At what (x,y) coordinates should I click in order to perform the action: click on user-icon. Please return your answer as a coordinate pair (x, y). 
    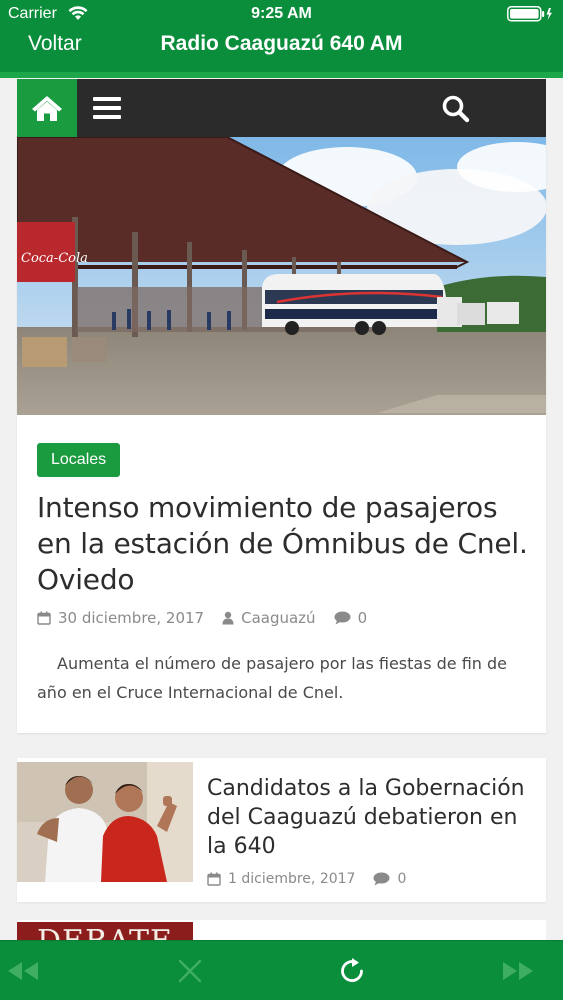
    Looking at the image, I should click on (228, 618).